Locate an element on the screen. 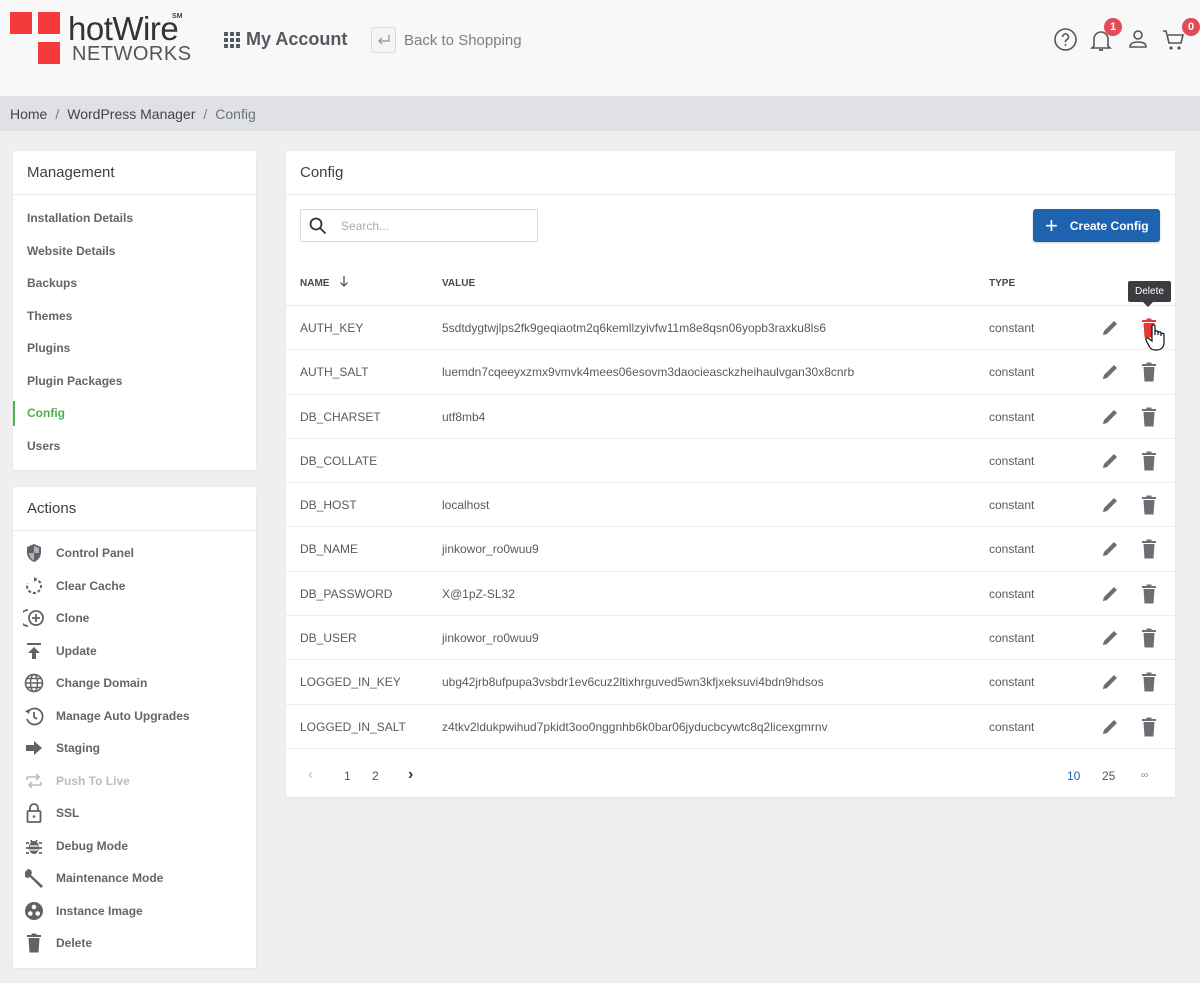 This screenshot has width=1200, height=983. next-page-button: › is located at coordinates (410, 775).